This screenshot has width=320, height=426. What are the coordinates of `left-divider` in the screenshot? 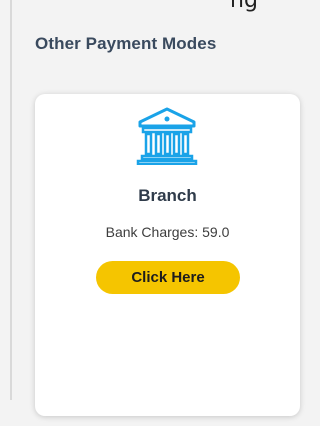 It's located at (11, 200).